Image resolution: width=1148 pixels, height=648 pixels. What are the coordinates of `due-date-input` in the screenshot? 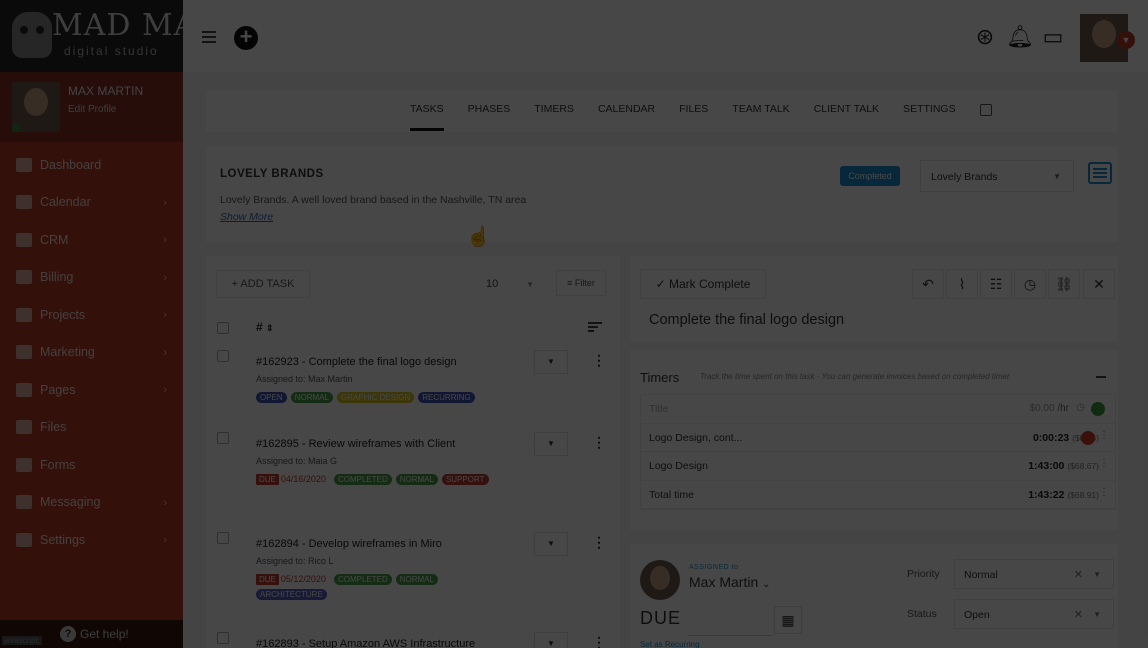 It's located at (730, 622).